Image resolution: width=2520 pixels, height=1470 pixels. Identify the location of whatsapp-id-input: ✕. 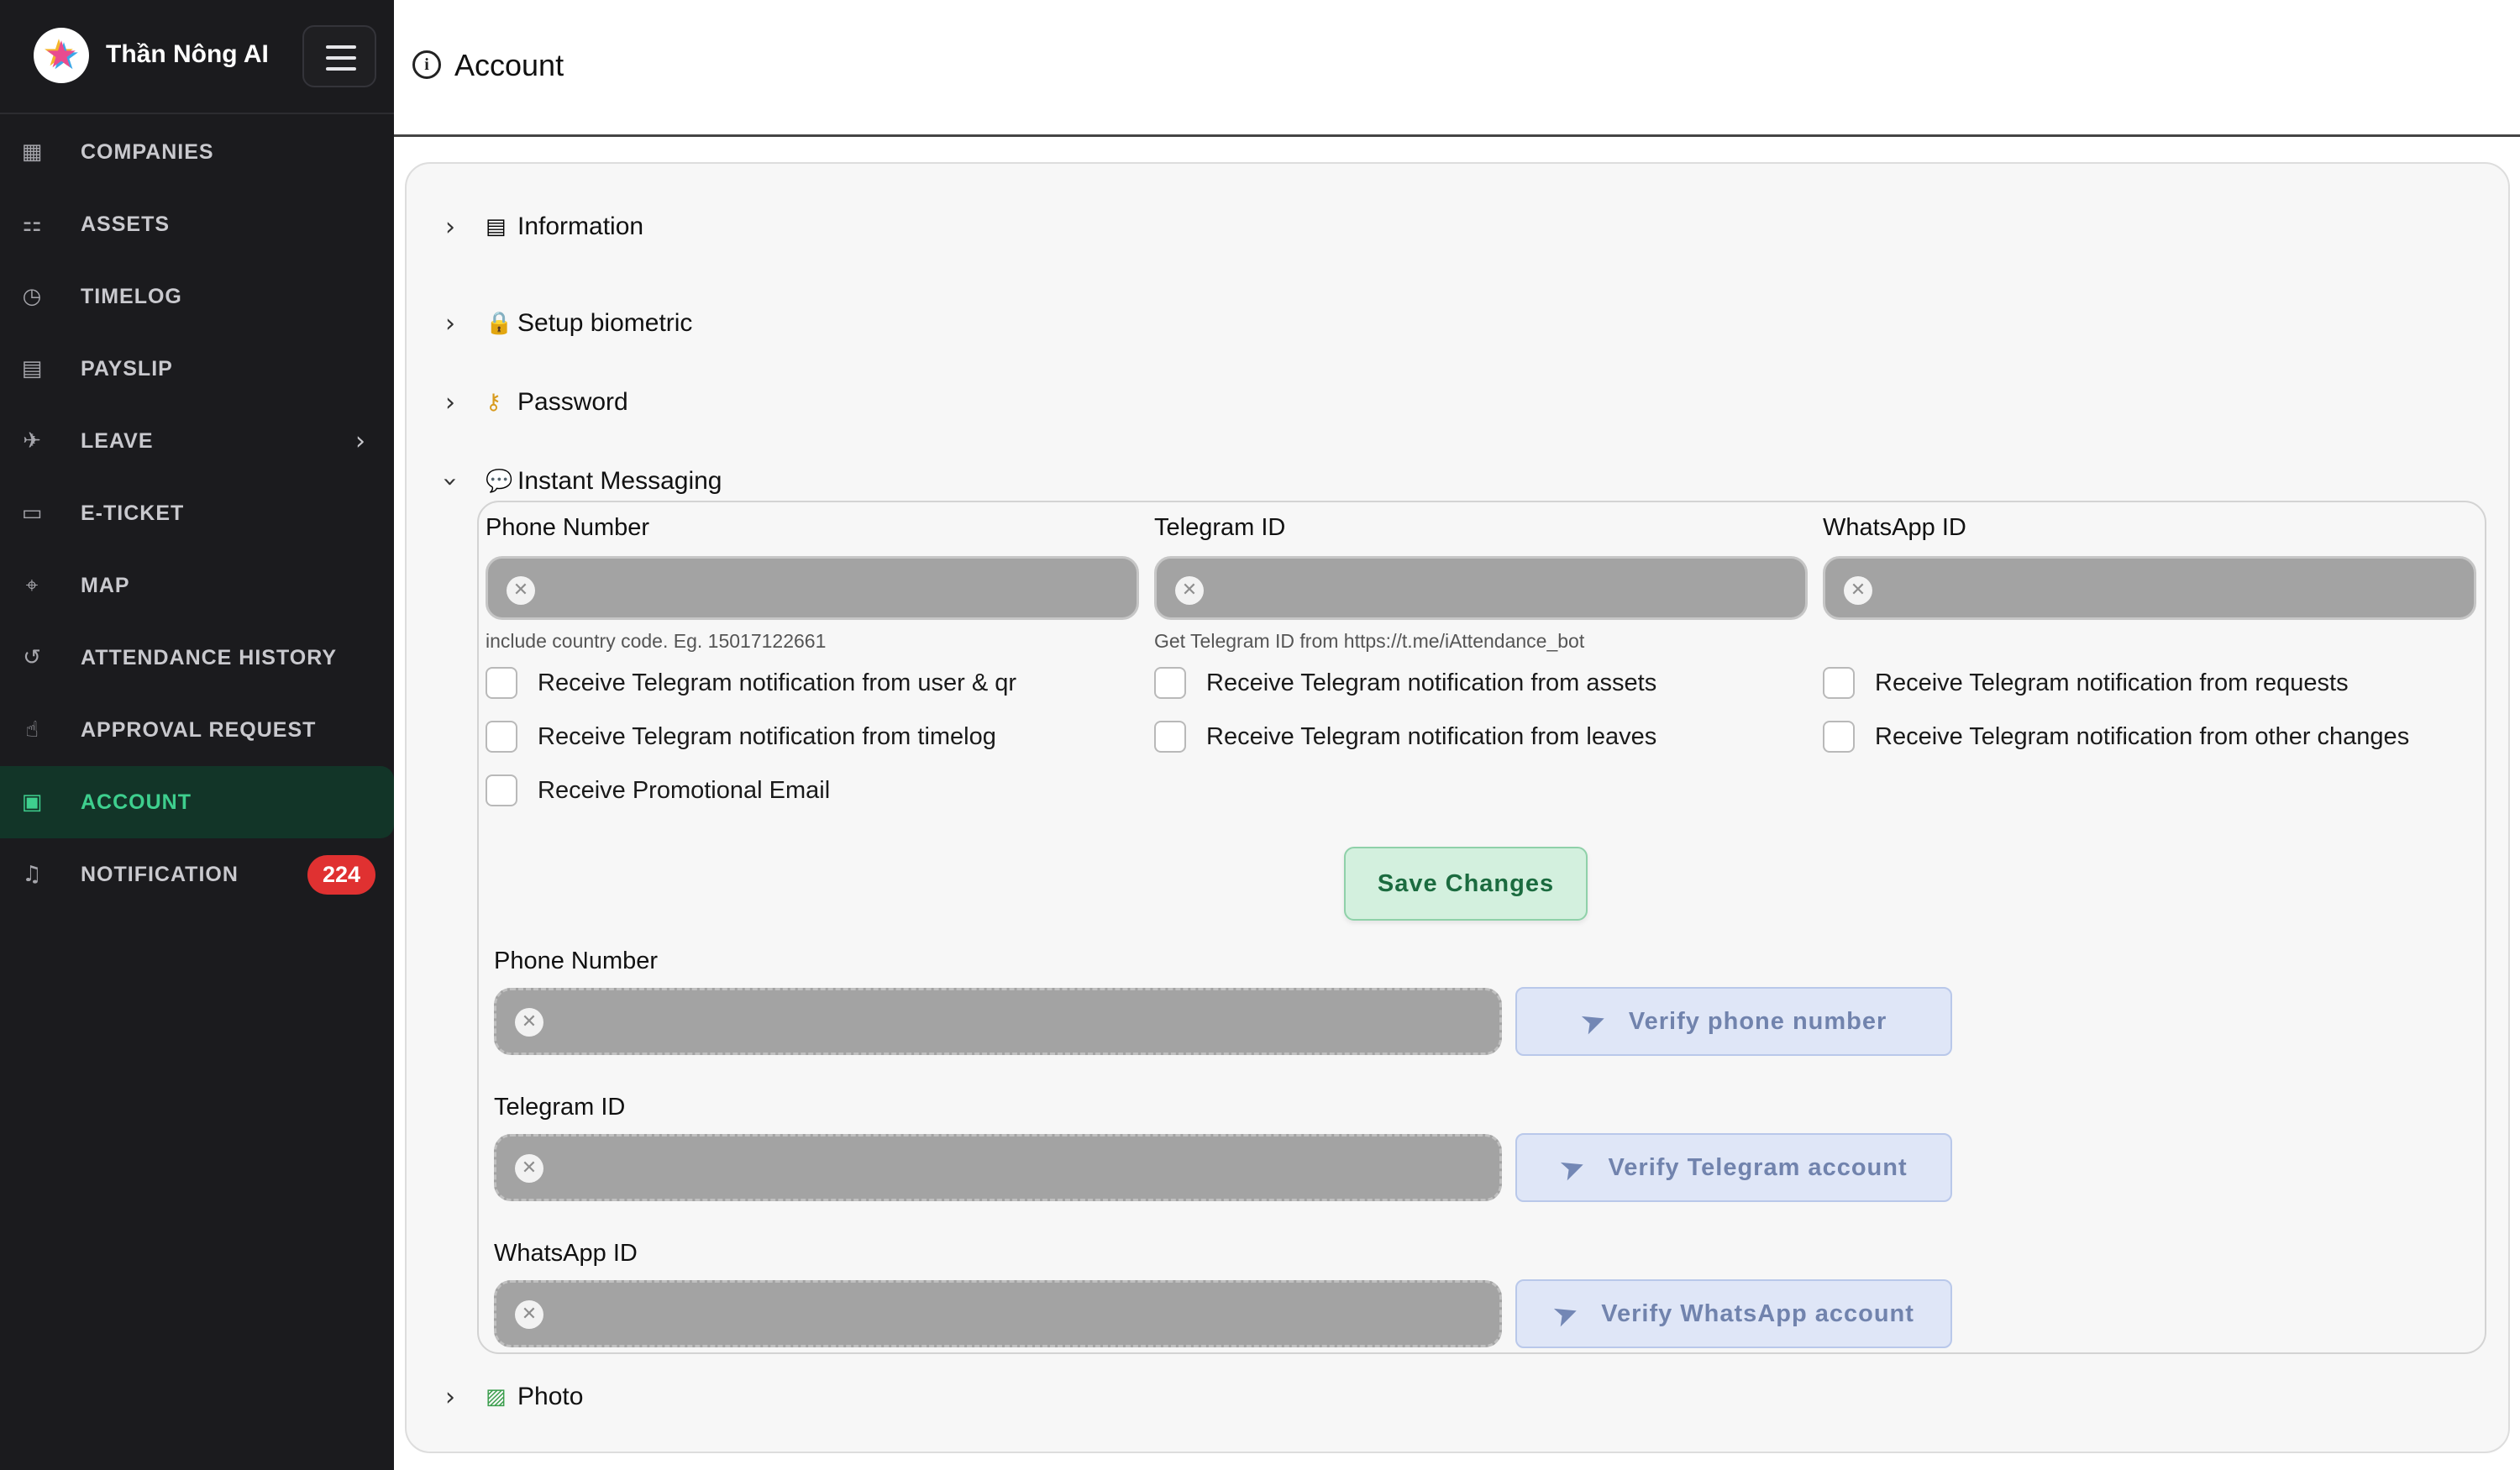
(2149, 588).